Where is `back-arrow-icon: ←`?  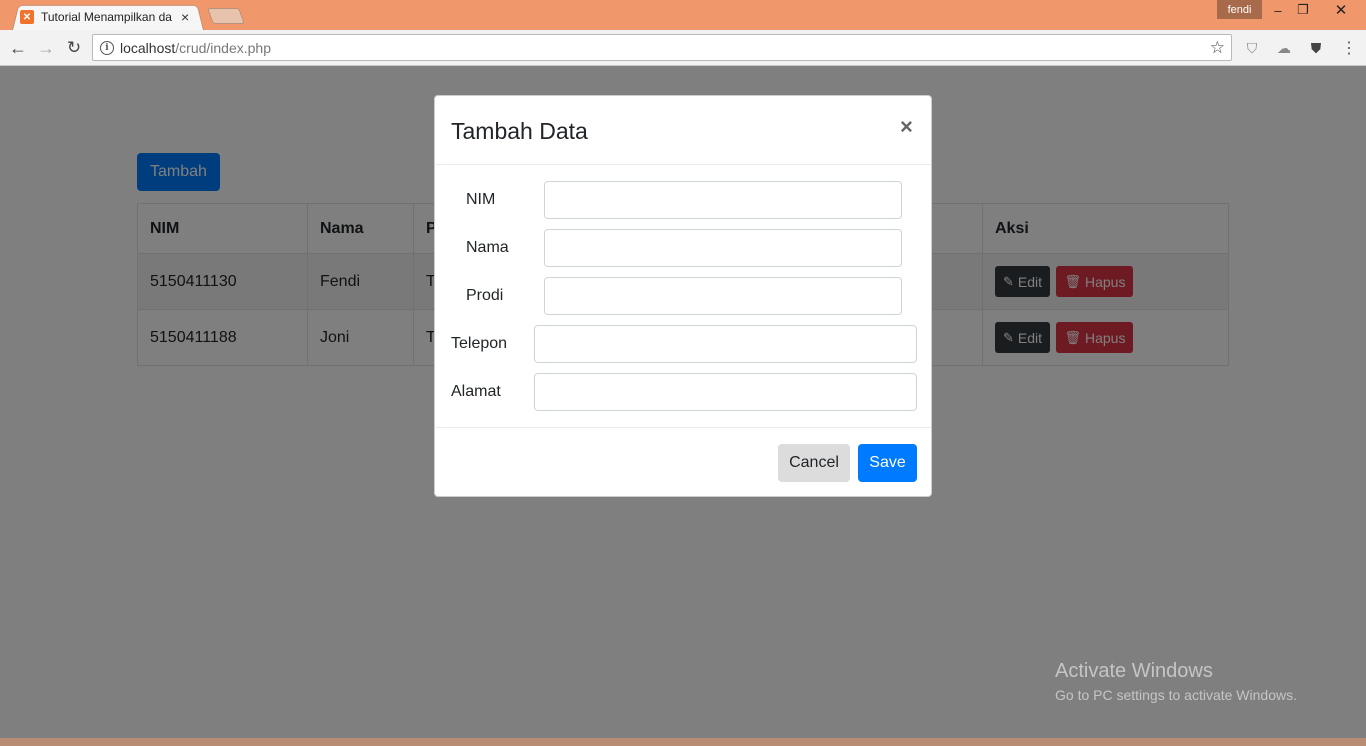
back-arrow-icon: ← is located at coordinates (18, 48).